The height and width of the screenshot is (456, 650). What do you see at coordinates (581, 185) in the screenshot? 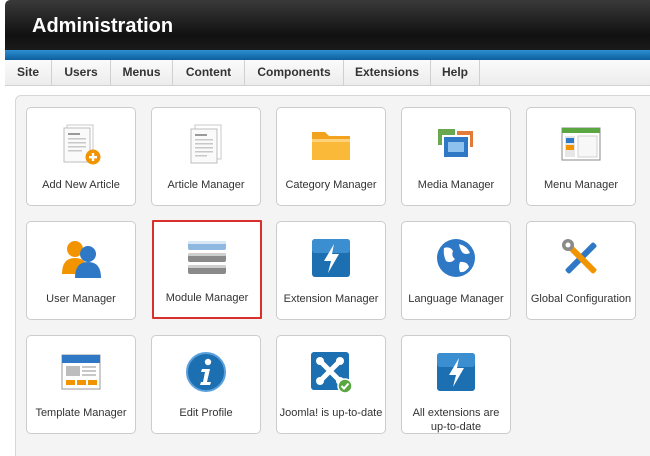
I see `tile-label: Menu Manager` at bounding box center [581, 185].